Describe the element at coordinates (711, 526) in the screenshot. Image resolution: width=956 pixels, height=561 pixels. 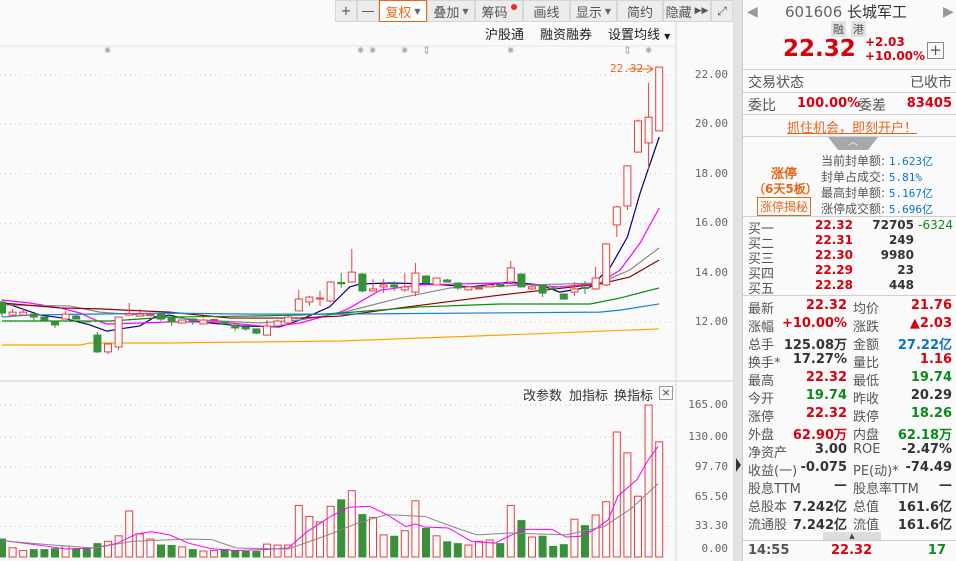
I see `volume-axis-label: 33.30` at that location.